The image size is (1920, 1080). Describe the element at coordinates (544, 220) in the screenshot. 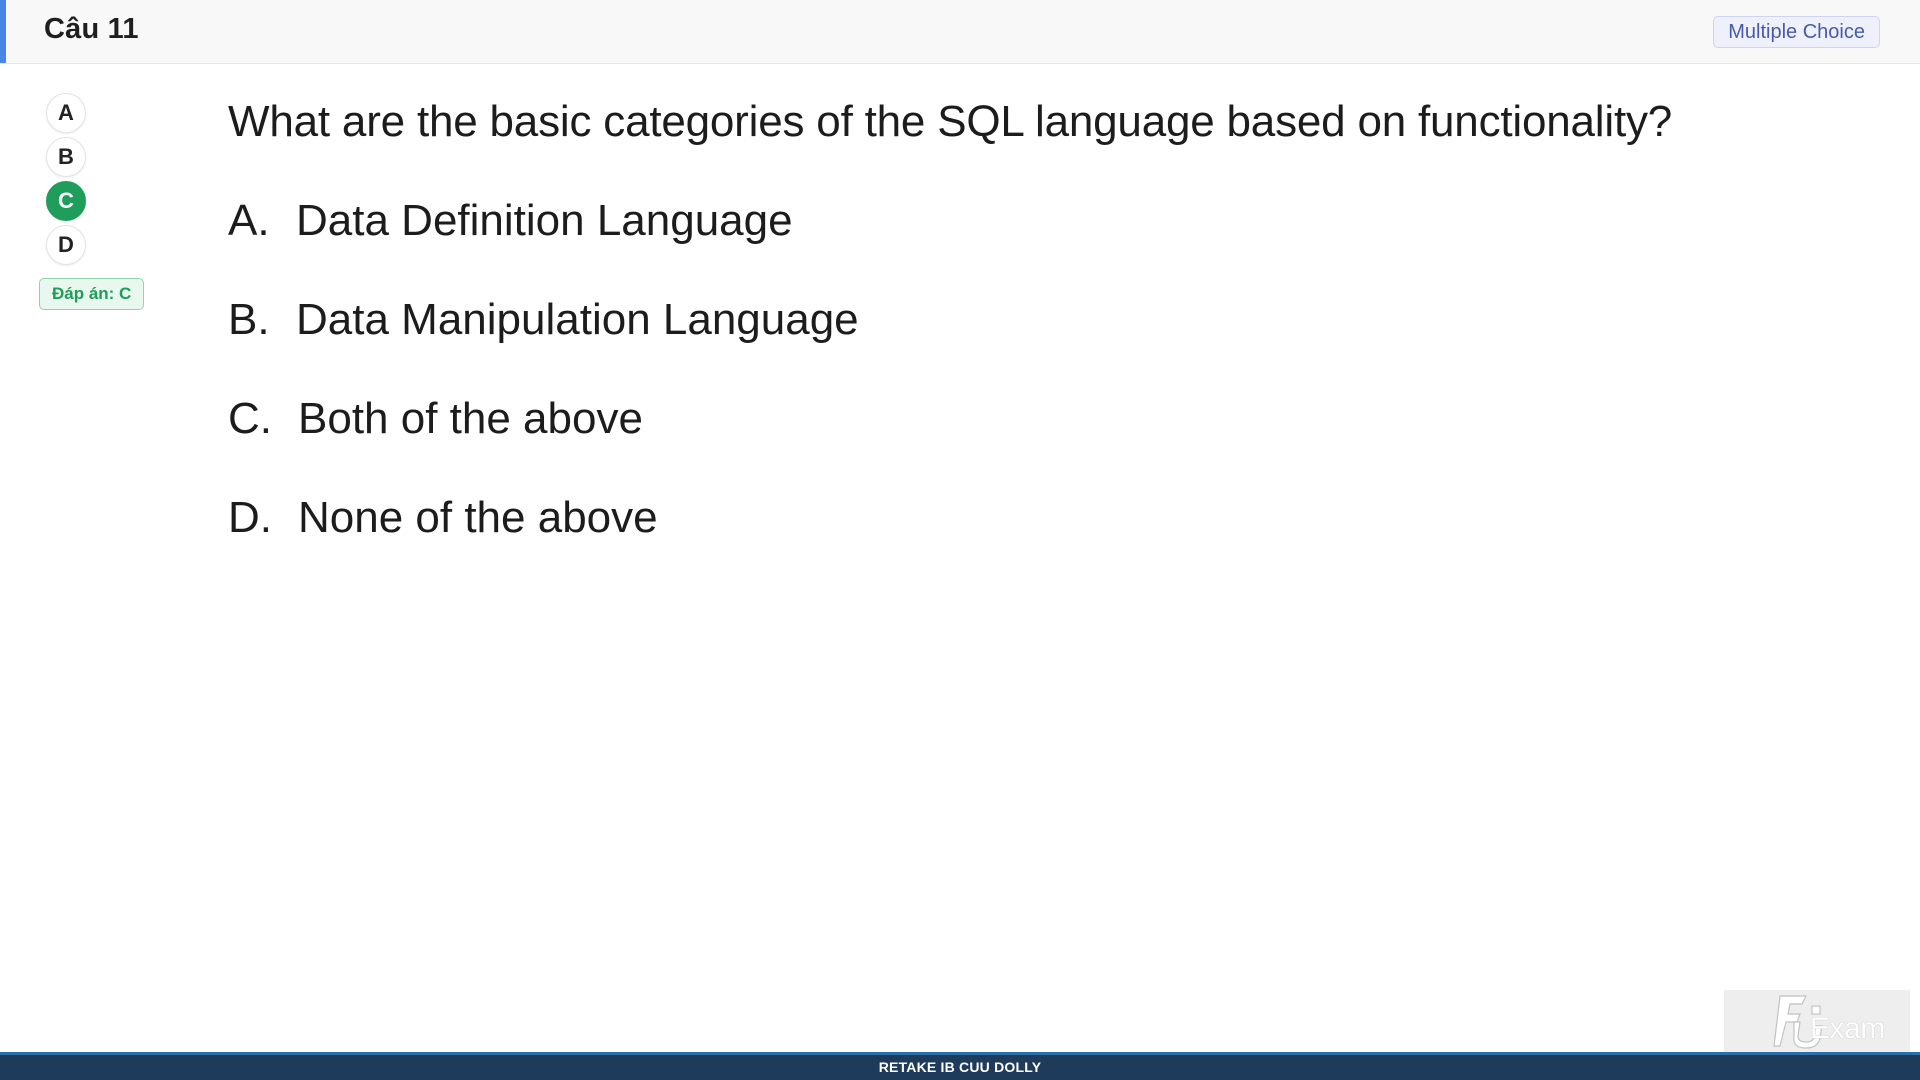

I see `option-text: Data Definition Language` at that location.